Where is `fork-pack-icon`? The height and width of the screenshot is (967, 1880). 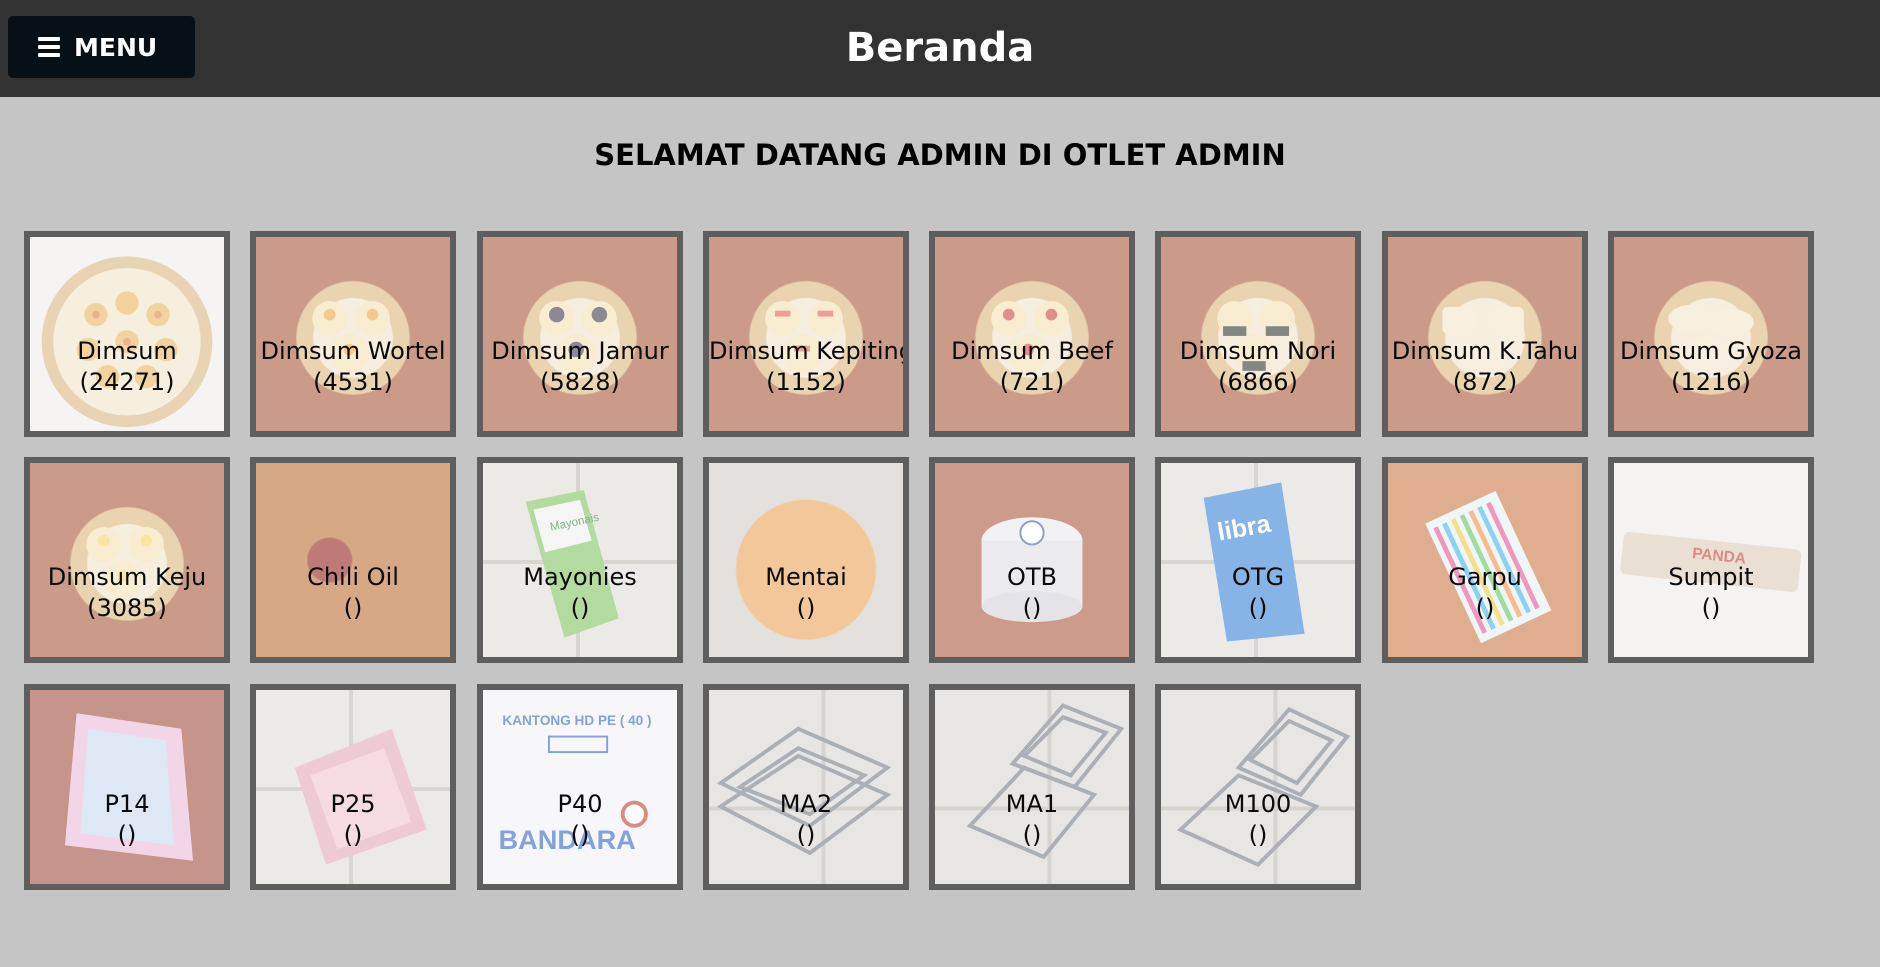
fork-pack-icon is located at coordinates (1485, 560).